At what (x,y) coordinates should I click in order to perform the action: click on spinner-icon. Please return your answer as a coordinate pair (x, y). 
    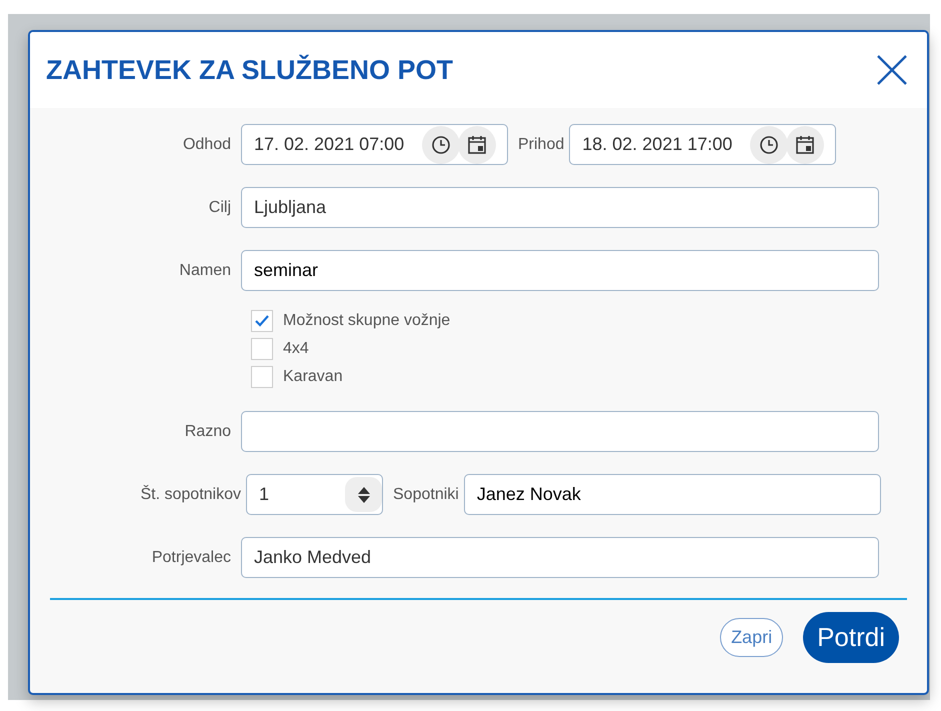
    Looking at the image, I should click on (363, 494).